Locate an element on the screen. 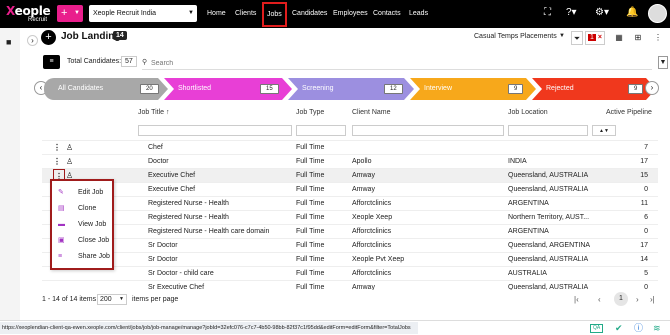 Image resolution: width=670 pixels, height=335 pixels. column-settings-icon: ⋮ is located at coordinates (658, 38).